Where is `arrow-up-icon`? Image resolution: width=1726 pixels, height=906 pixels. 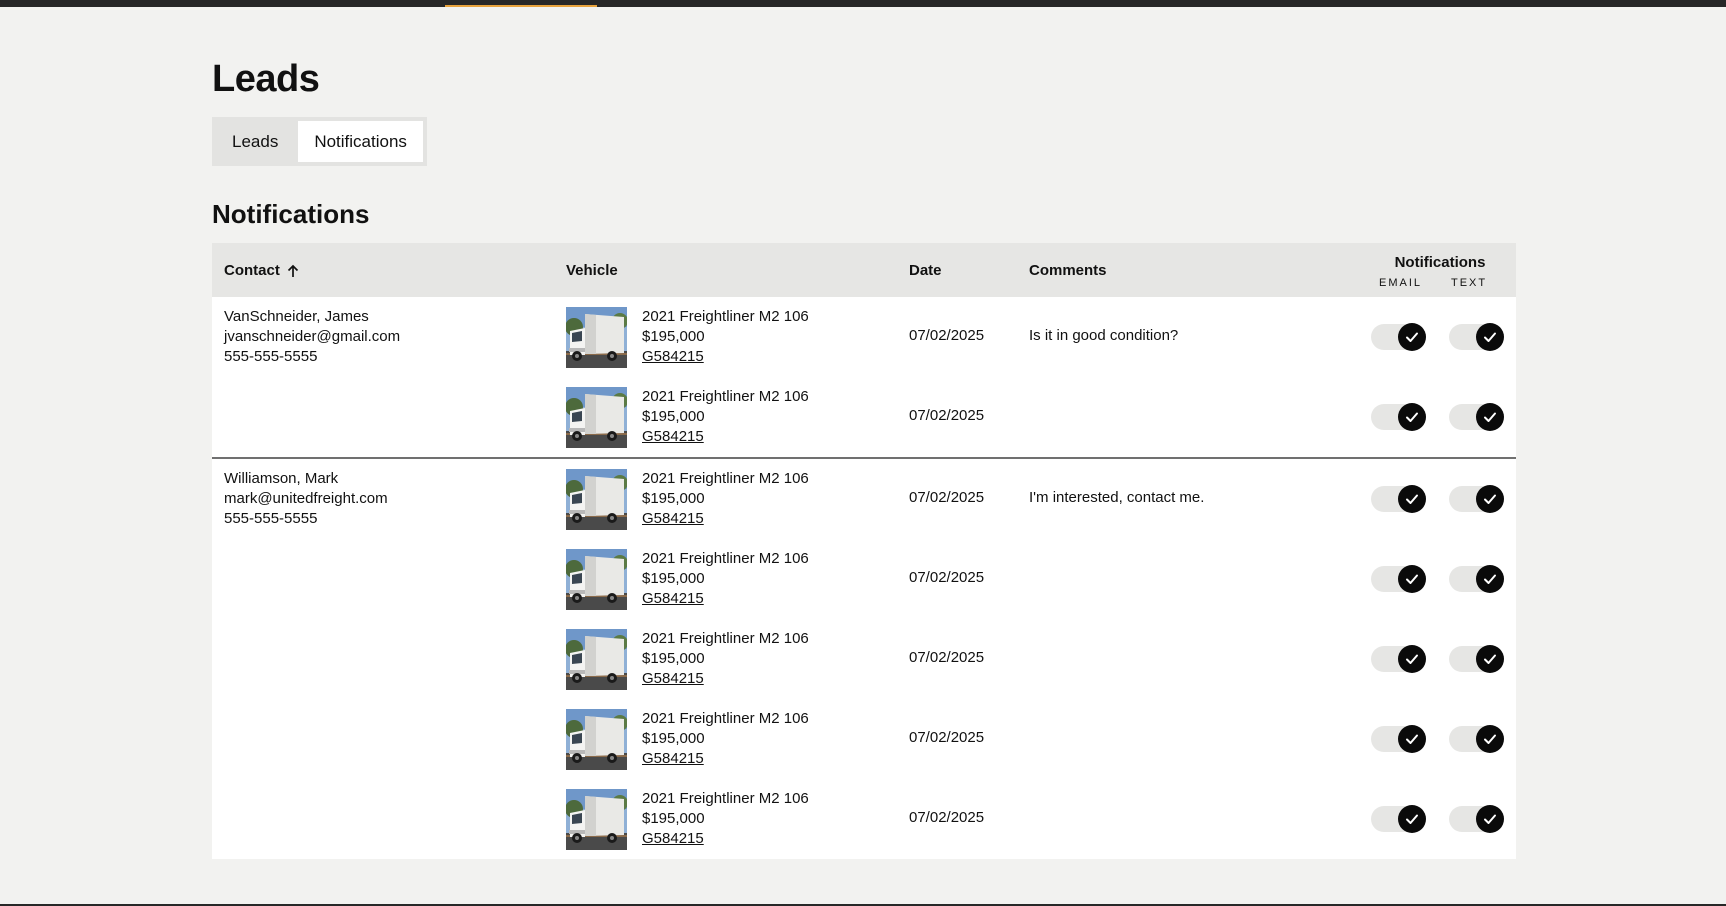 arrow-up-icon is located at coordinates (292, 270).